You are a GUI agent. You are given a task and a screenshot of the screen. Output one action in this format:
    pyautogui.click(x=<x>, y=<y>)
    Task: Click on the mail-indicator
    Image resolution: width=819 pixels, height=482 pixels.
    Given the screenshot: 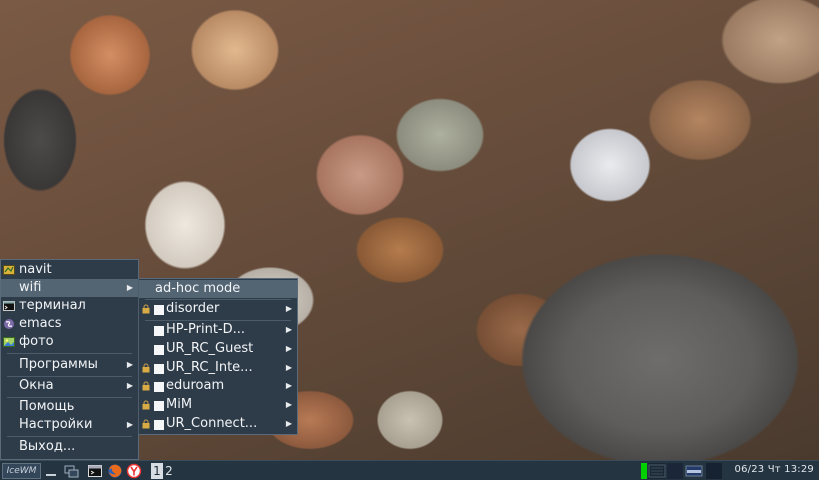 What is the action you would take?
    pyautogui.click(x=714, y=471)
    